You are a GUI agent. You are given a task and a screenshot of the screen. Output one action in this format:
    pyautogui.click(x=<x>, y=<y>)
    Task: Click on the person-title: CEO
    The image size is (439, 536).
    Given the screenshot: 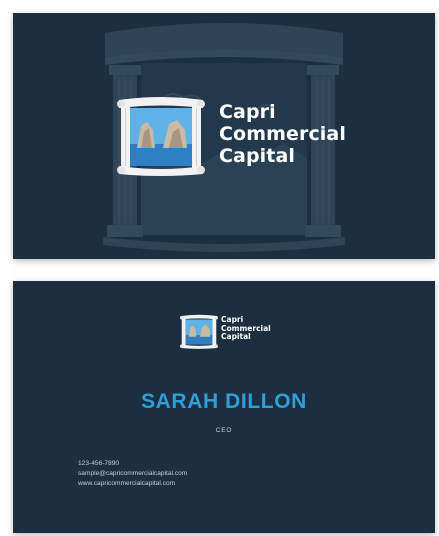 What is the action you would take?
    pyautogui.click(x=224, y=430)
    